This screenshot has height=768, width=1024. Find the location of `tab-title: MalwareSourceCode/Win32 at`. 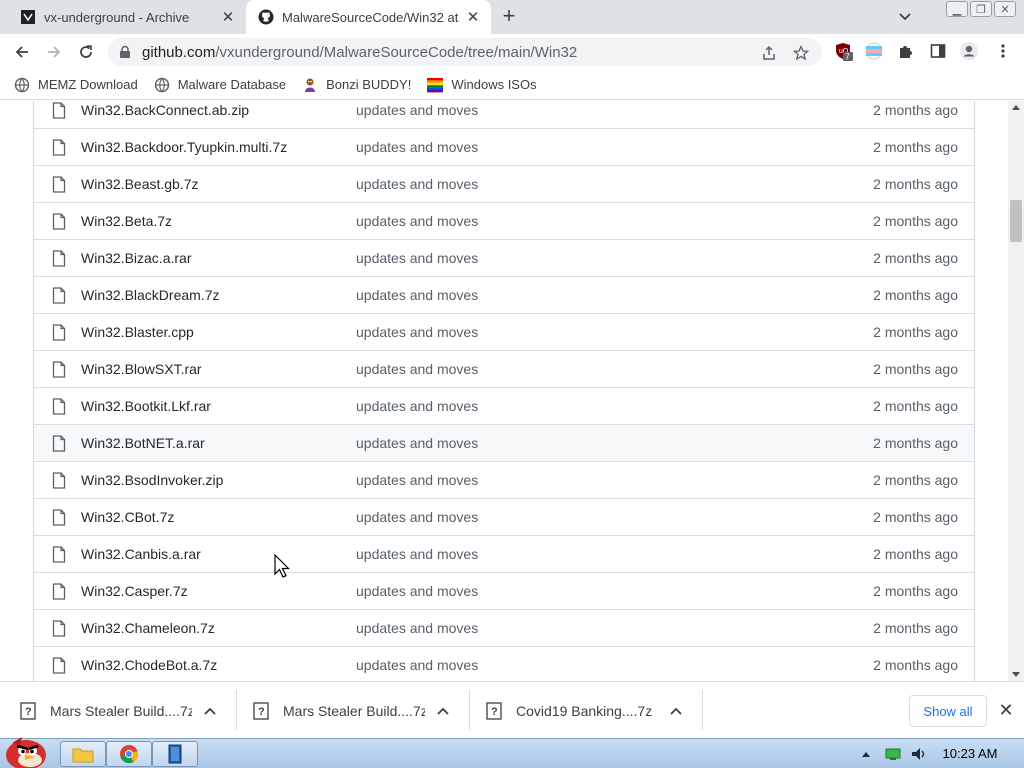

tab-title: MalwareSourceCode/Win32 at is located at coordinates (370, 17).